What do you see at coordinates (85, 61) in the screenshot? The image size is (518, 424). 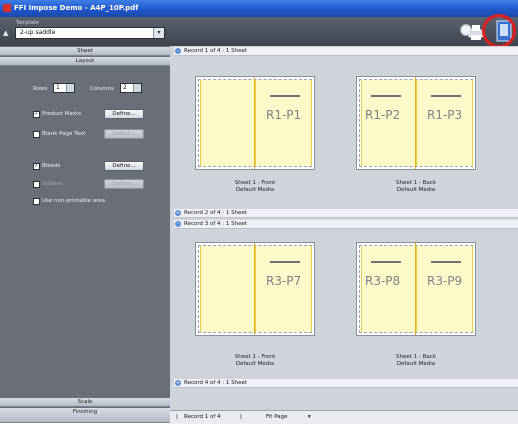 I see `tab-layout: Layout` at bounding box center [85, 61].